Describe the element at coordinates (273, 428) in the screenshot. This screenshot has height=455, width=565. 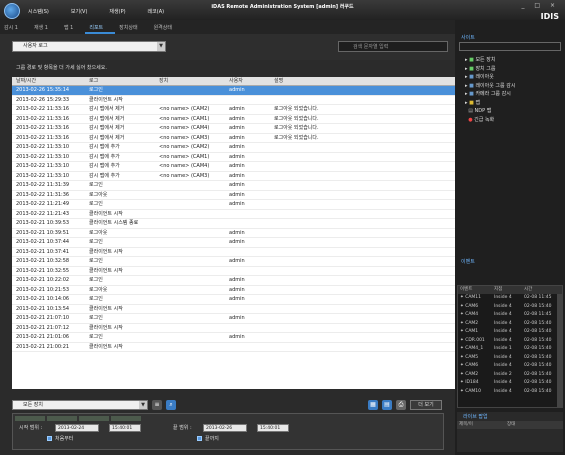
I see `end-time-field: 15:40:01` at that location.